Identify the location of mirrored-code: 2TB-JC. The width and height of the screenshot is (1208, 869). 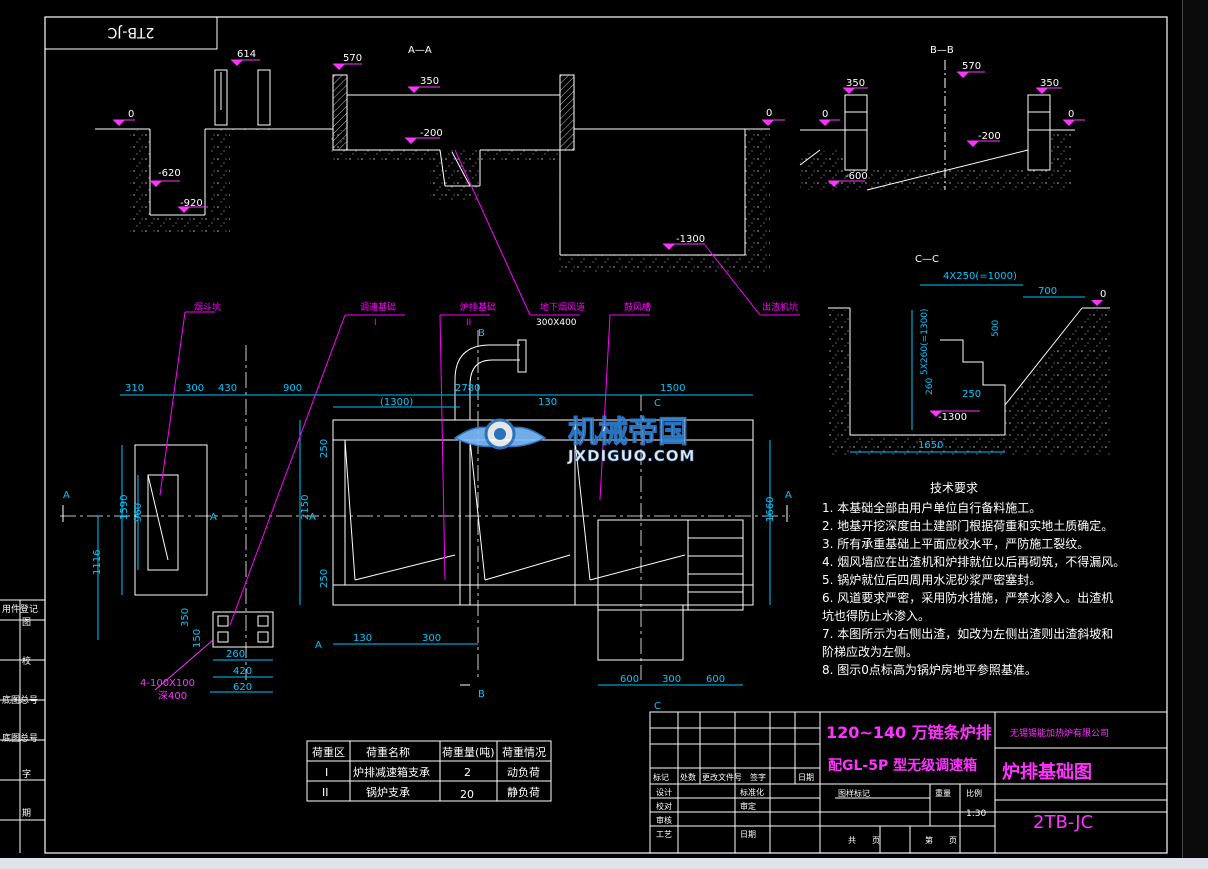
(130, 32).